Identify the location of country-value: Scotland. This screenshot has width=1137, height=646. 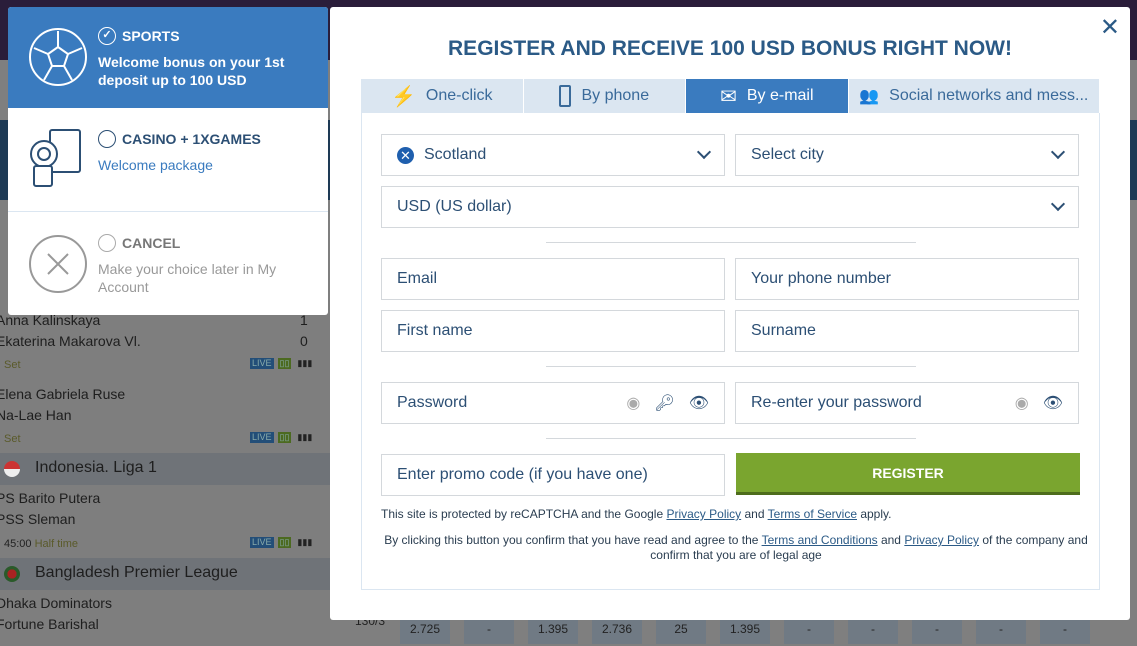
(455, 154).